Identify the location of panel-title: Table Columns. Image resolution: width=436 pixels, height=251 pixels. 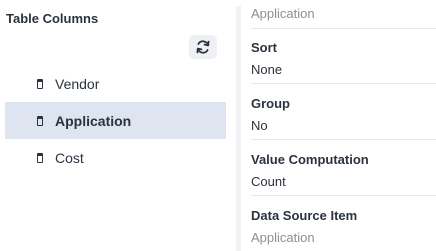
(52, 18).